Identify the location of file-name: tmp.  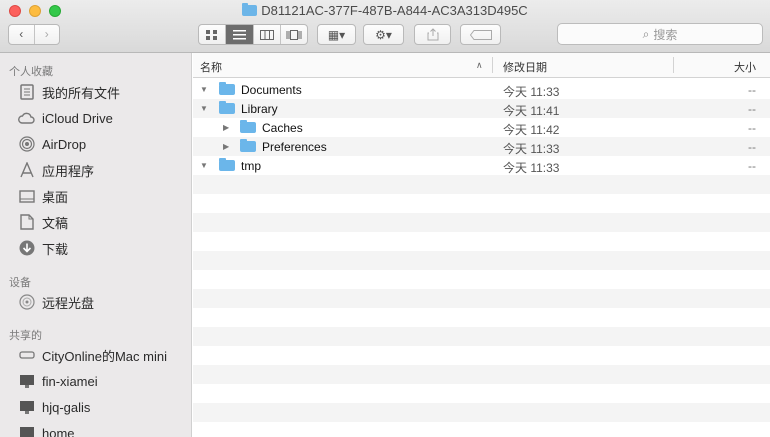
(251, 166).